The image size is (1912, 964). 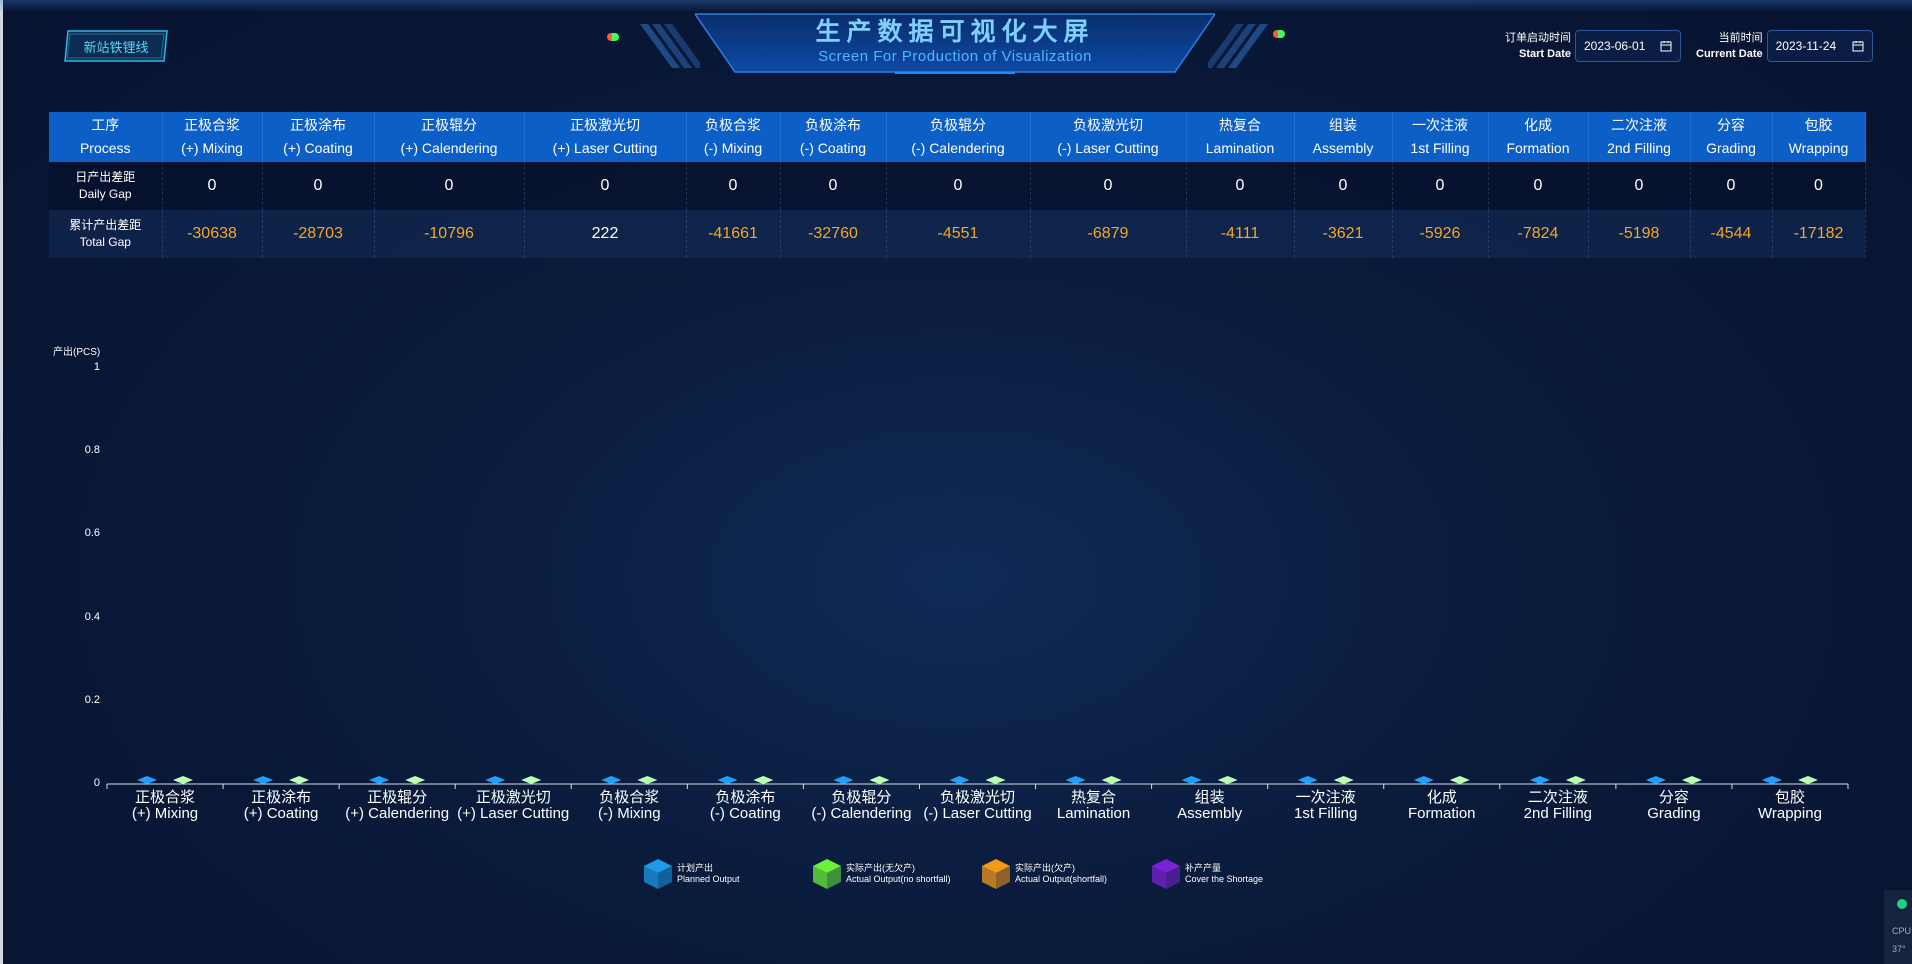 I want to click on line-switch-button: 新站铁锂线, so click(x=116, y=46).